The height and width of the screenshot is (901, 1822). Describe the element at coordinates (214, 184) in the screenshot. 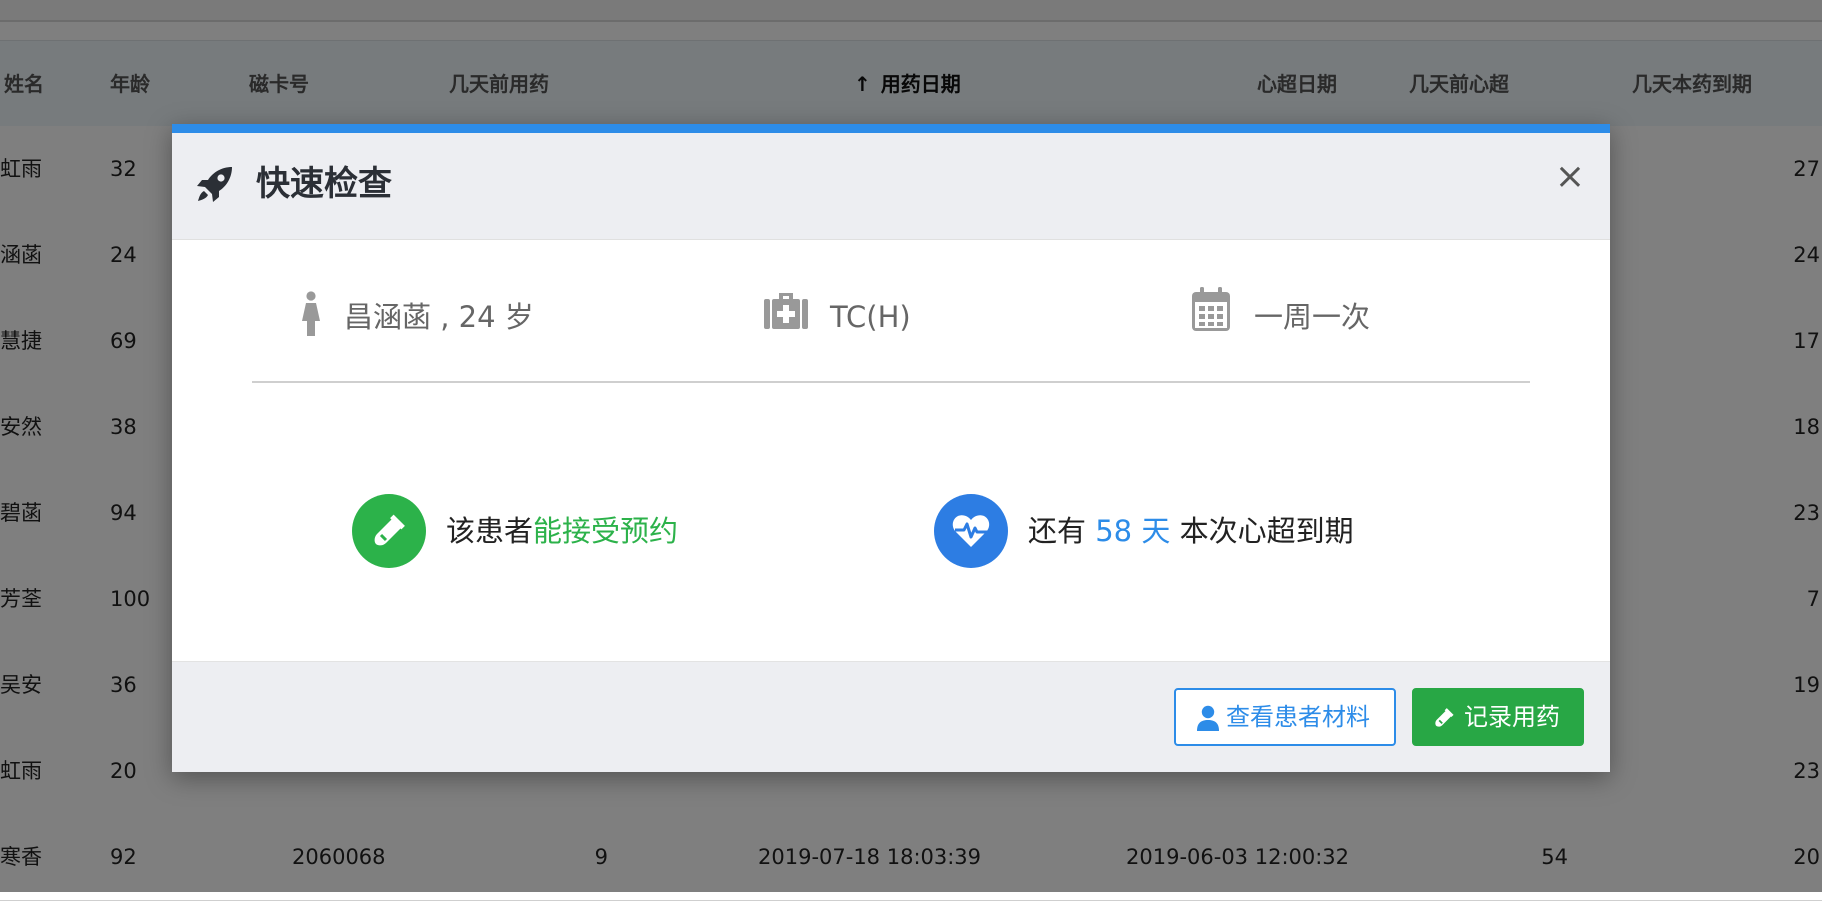

I see `rocket-icon` at that location.